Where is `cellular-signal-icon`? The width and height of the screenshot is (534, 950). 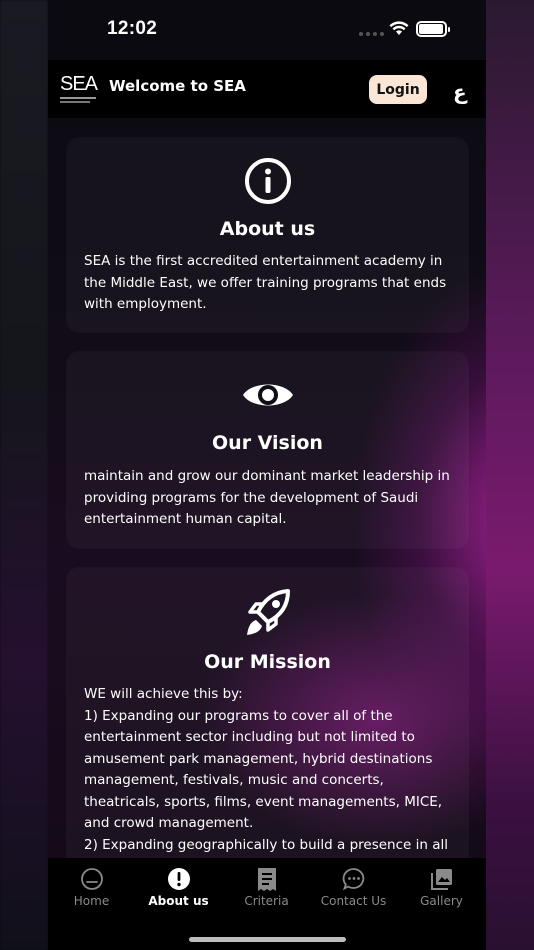
cellular-signal-icon is located at coordinates (371, 34).